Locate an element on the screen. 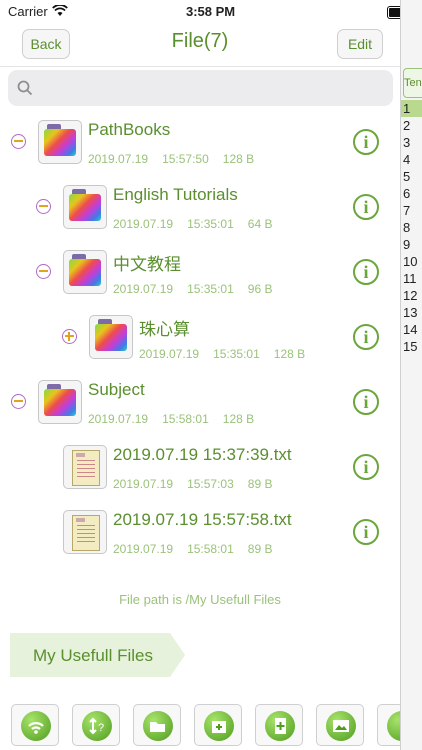 The image size is (422, 750). tree-row-chinese-tutorials: 中文教程 2019.07.19 15:35:01 96 B i is located at coordinates (200, 272).